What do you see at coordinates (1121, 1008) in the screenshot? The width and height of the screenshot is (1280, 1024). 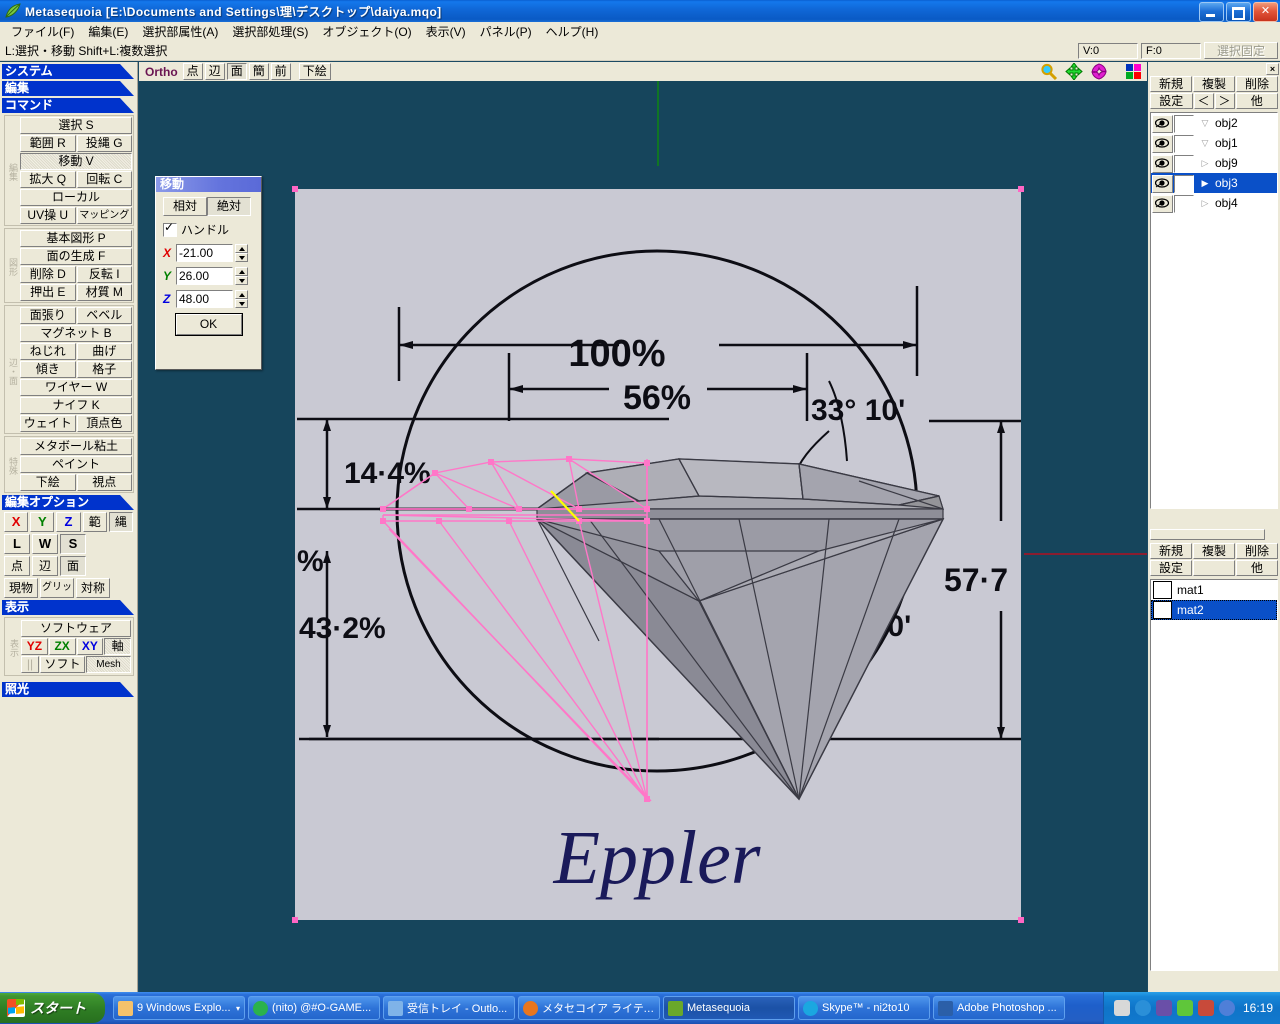 I see `keyboard-icon` at bounding box center [1121, 1008].